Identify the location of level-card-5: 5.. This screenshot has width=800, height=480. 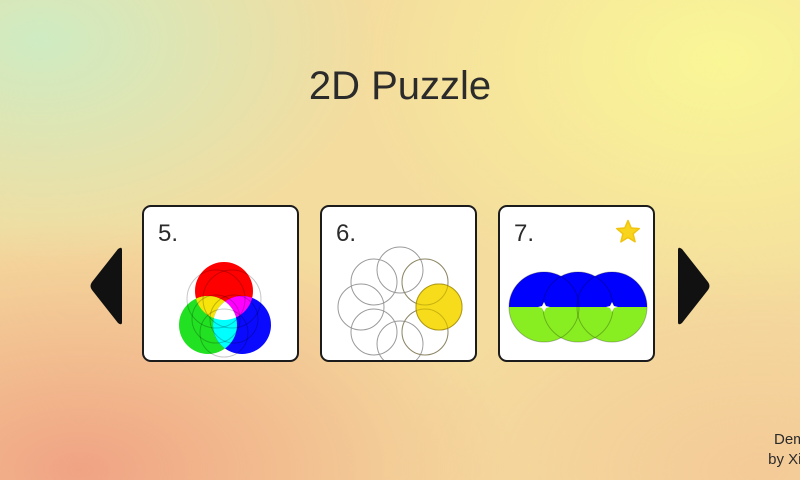
(220, 283).